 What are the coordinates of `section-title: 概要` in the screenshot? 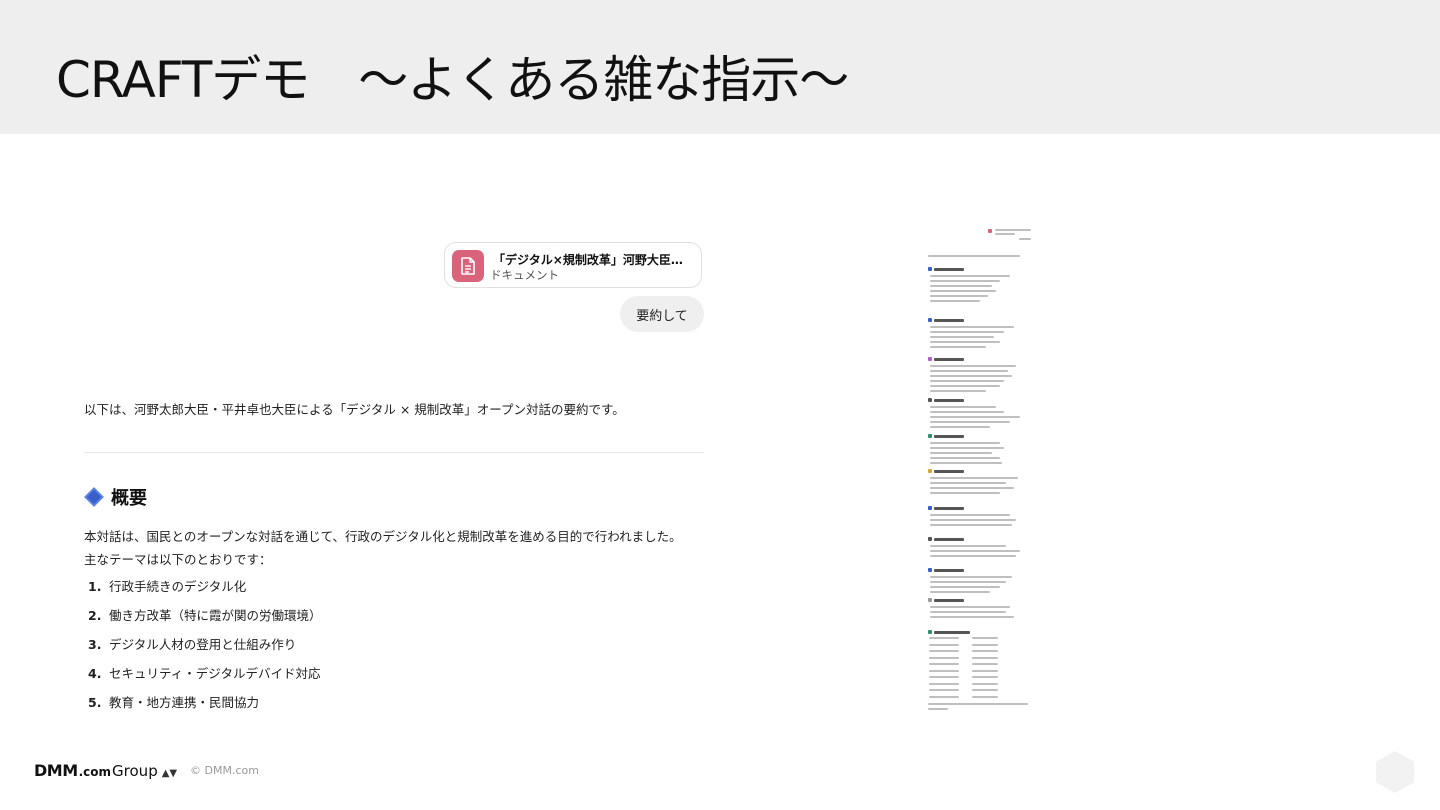 It's located at (129, 498).